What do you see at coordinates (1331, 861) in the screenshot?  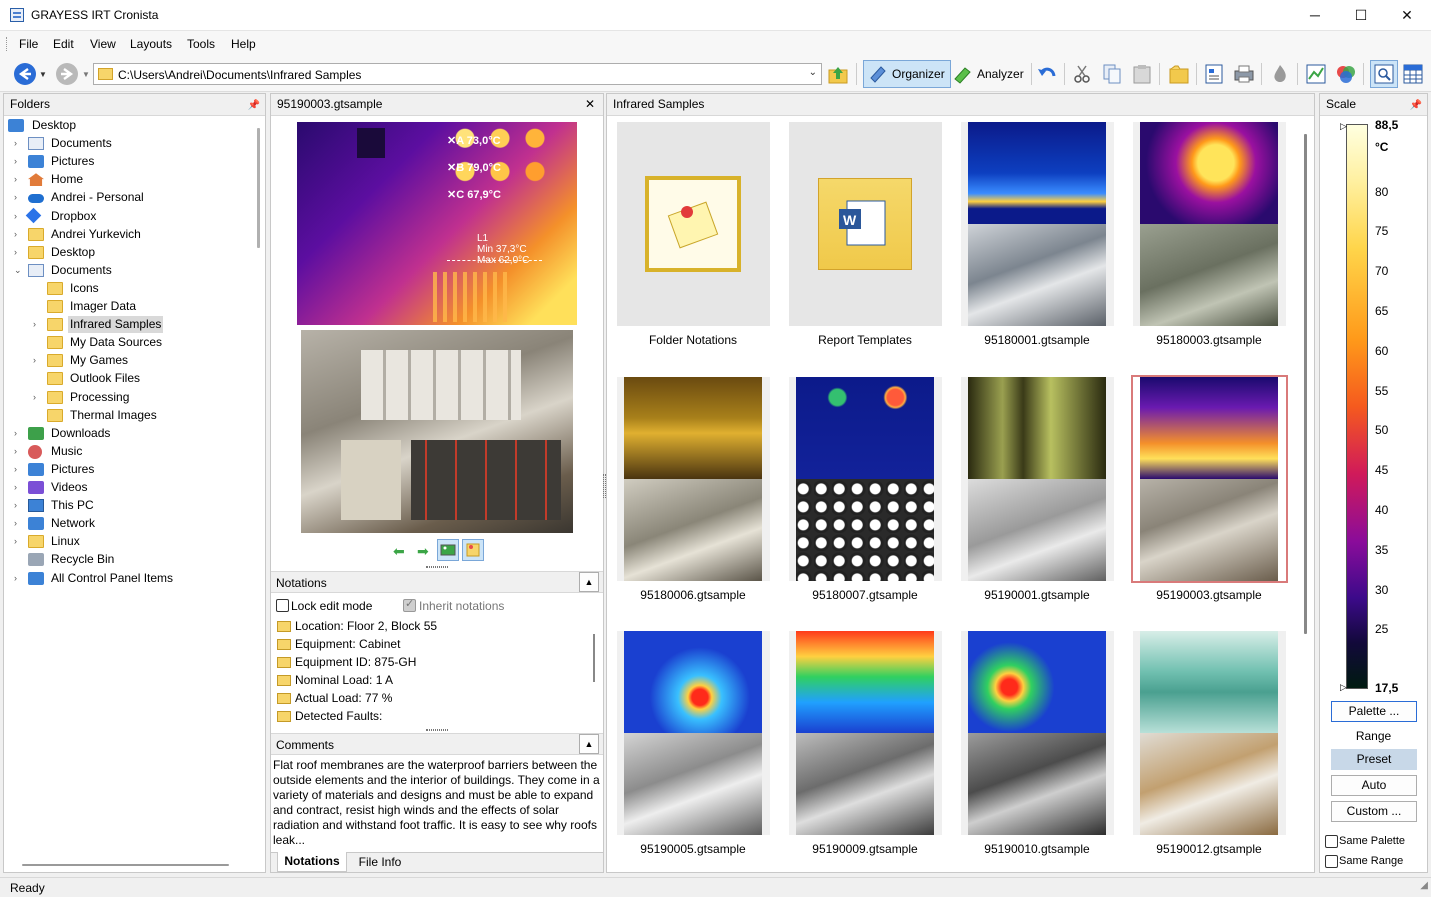 I see `same-range-checkbox` at bounding box center [1331, 861].